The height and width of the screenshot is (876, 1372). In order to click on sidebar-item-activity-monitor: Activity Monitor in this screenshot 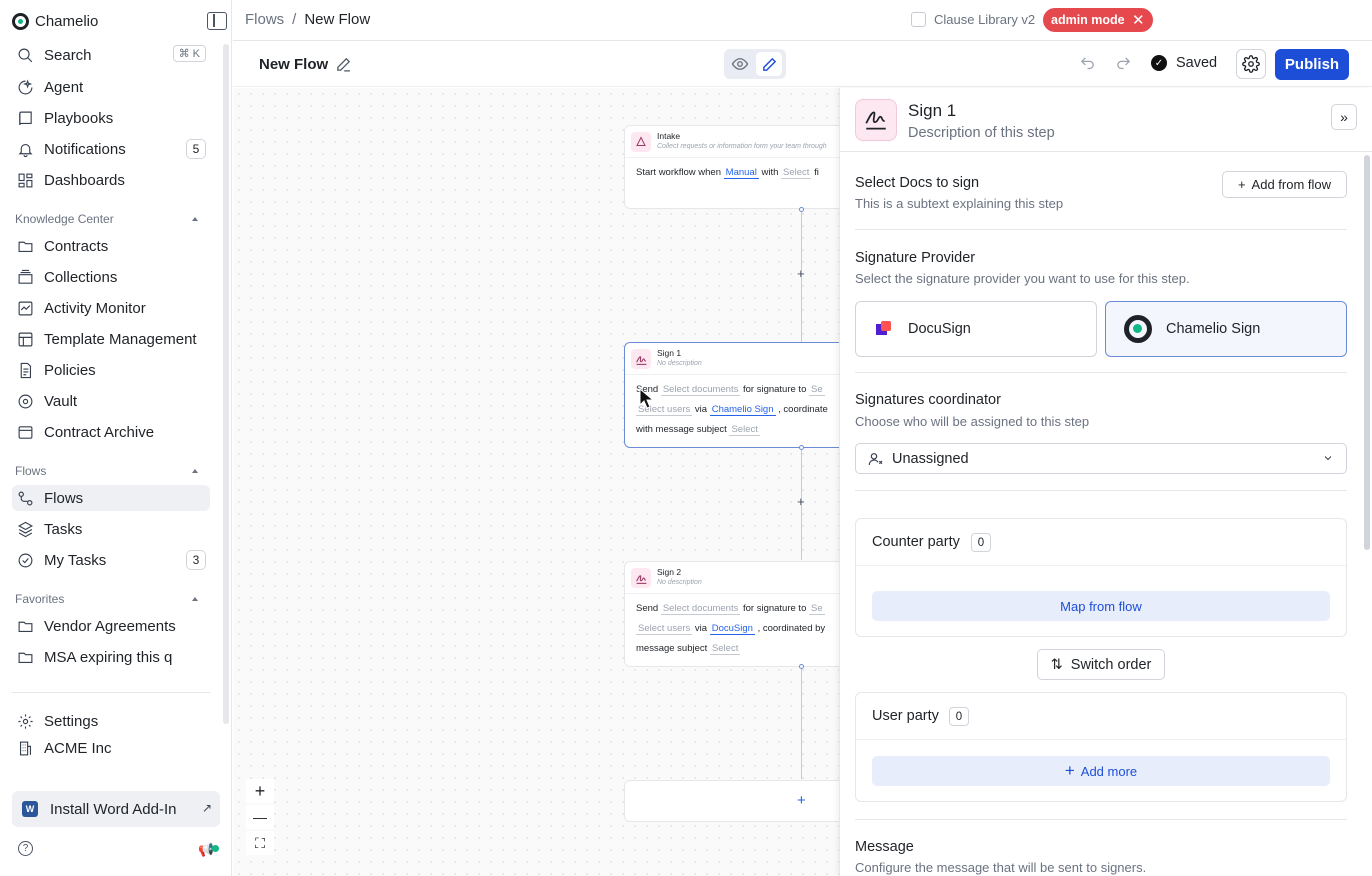, I will do `click(111, 308)`.